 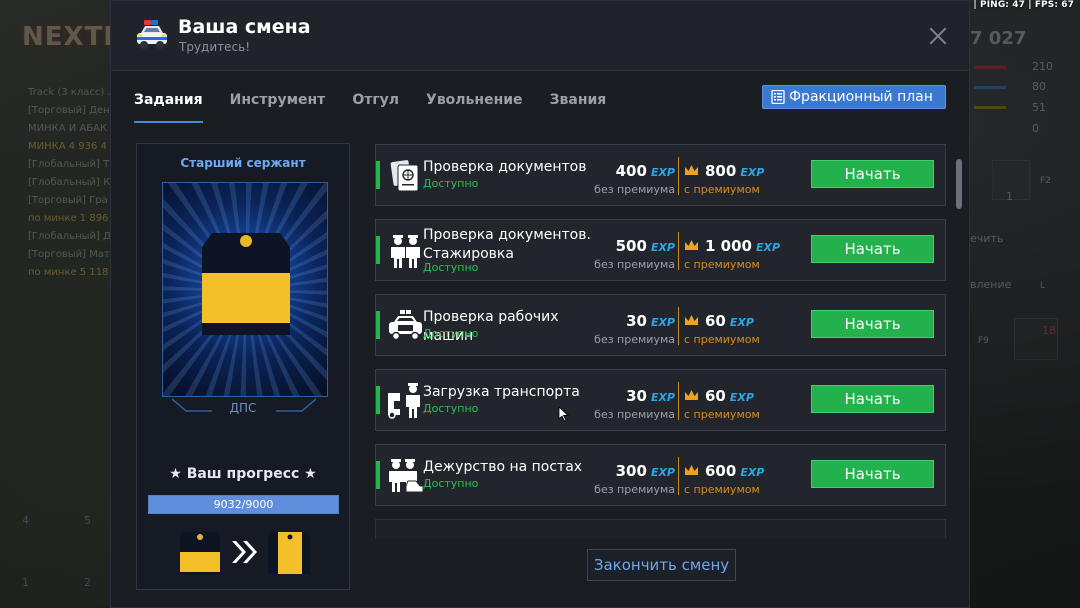 What do you see at coordinates (246, 284) in the screenshot?
I see `shoulder-strap-icon` at bounding box center [246, 284].